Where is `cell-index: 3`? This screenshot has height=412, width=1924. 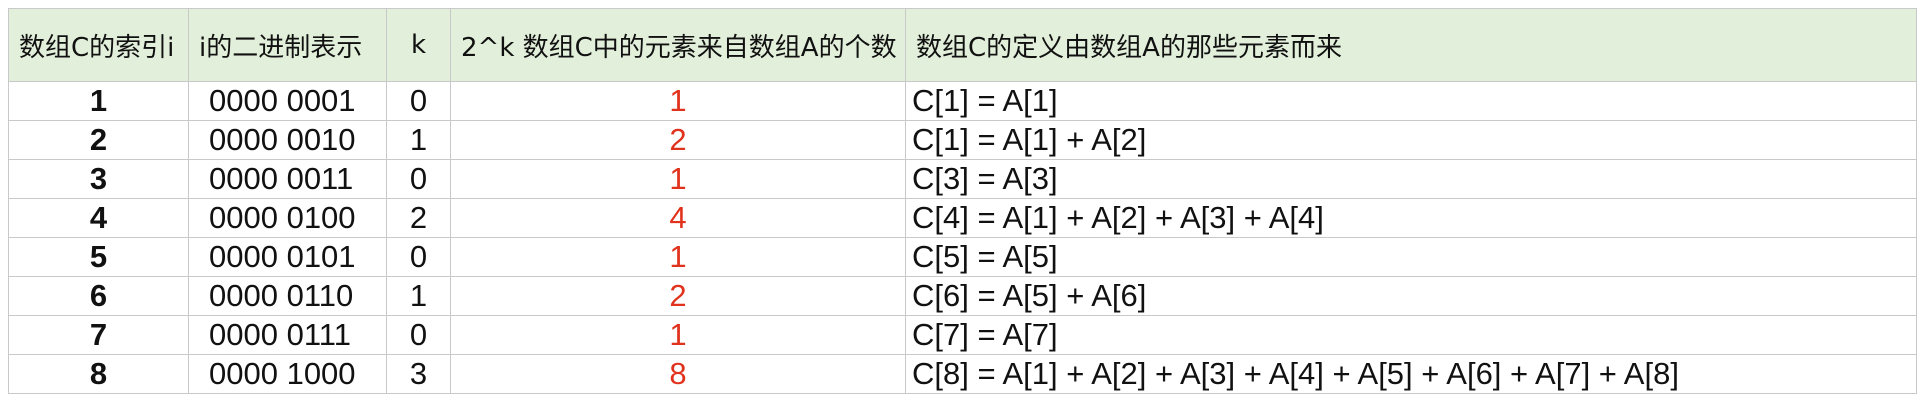
cell-index: 3 is located at coordinates (98, 179).